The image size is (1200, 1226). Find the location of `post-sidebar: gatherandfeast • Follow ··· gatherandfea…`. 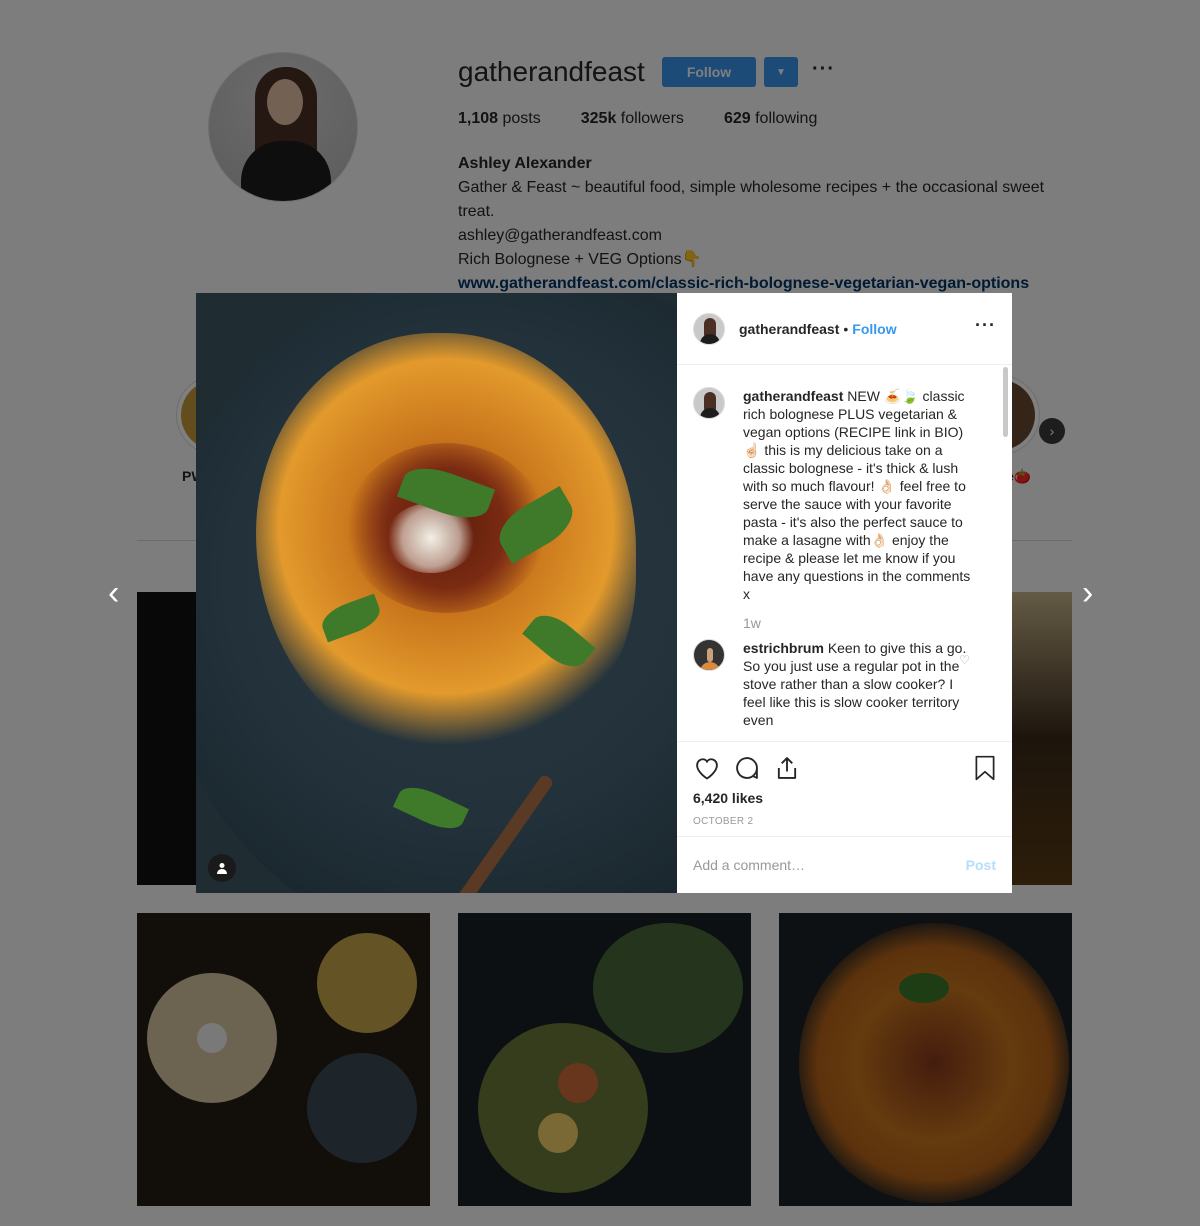

post-sidebar: gatherandfeast • Follow ··· gatherandfea… is located at coordinates (844, 593).